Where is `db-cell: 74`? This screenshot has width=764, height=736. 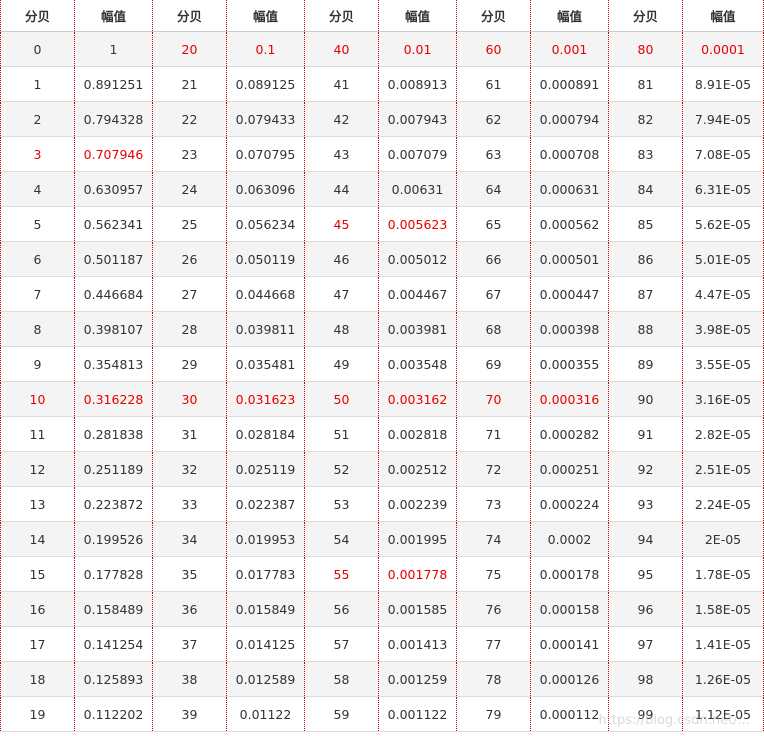 db-cell: 74 is located at coordinates (493, 539).